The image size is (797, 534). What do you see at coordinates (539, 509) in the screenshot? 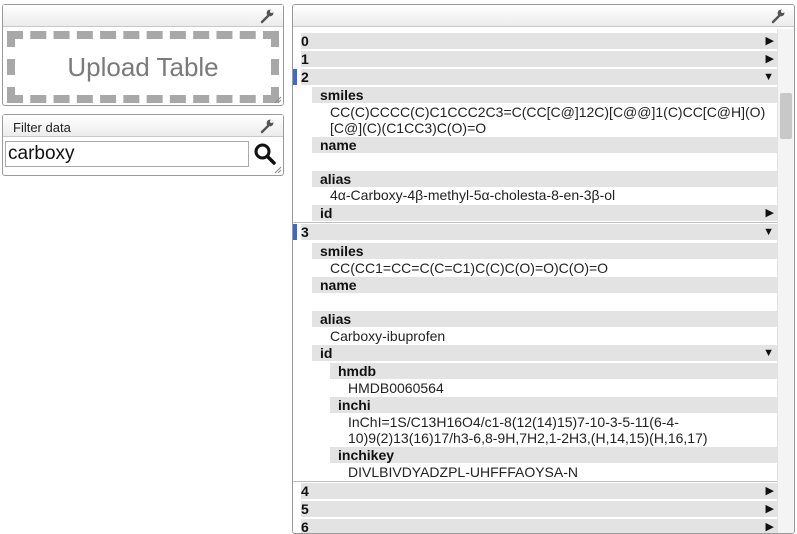
I see `record-row: 5 ▶` at bounding box center [539, 509].